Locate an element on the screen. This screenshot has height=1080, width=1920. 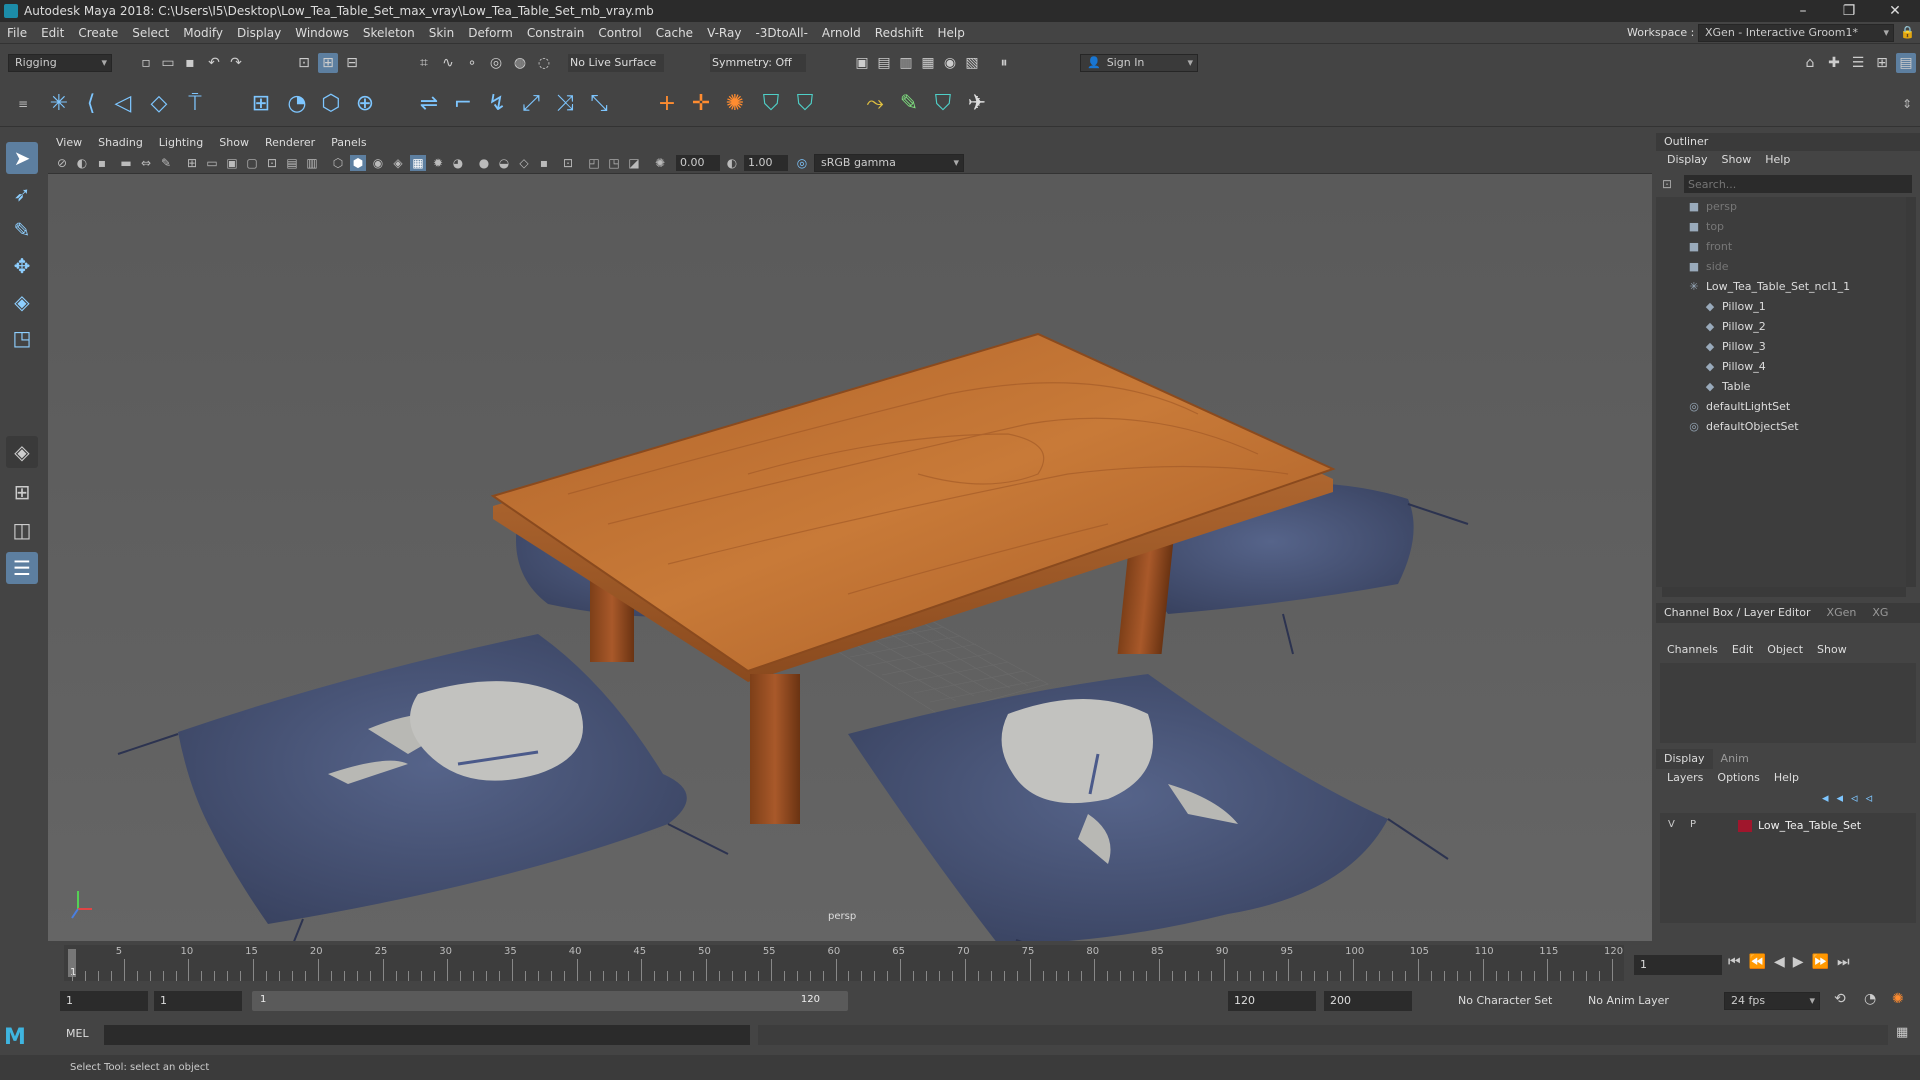
playback-start-field: 1 is located at coordinates (198, 1001).